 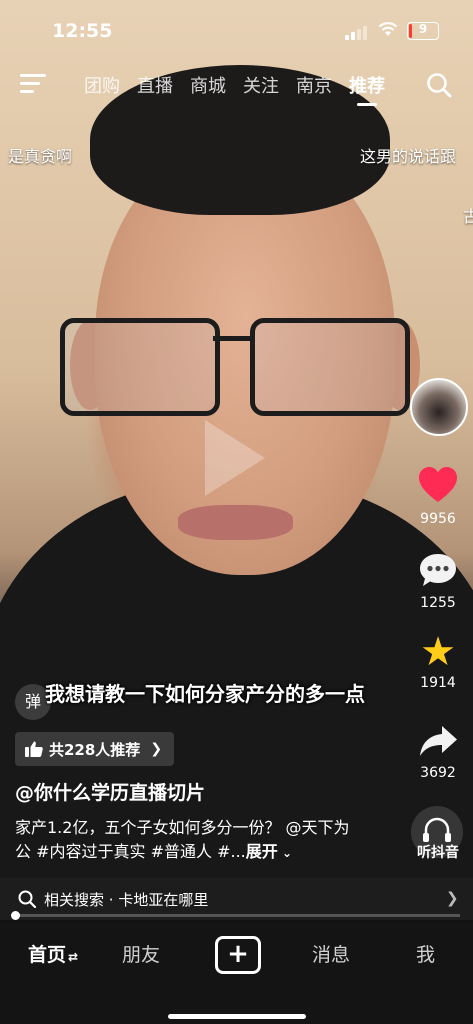 I want to click on top-nav: 团购 直播 商城 关注 南京 推荐, so click(x=236, y=86).